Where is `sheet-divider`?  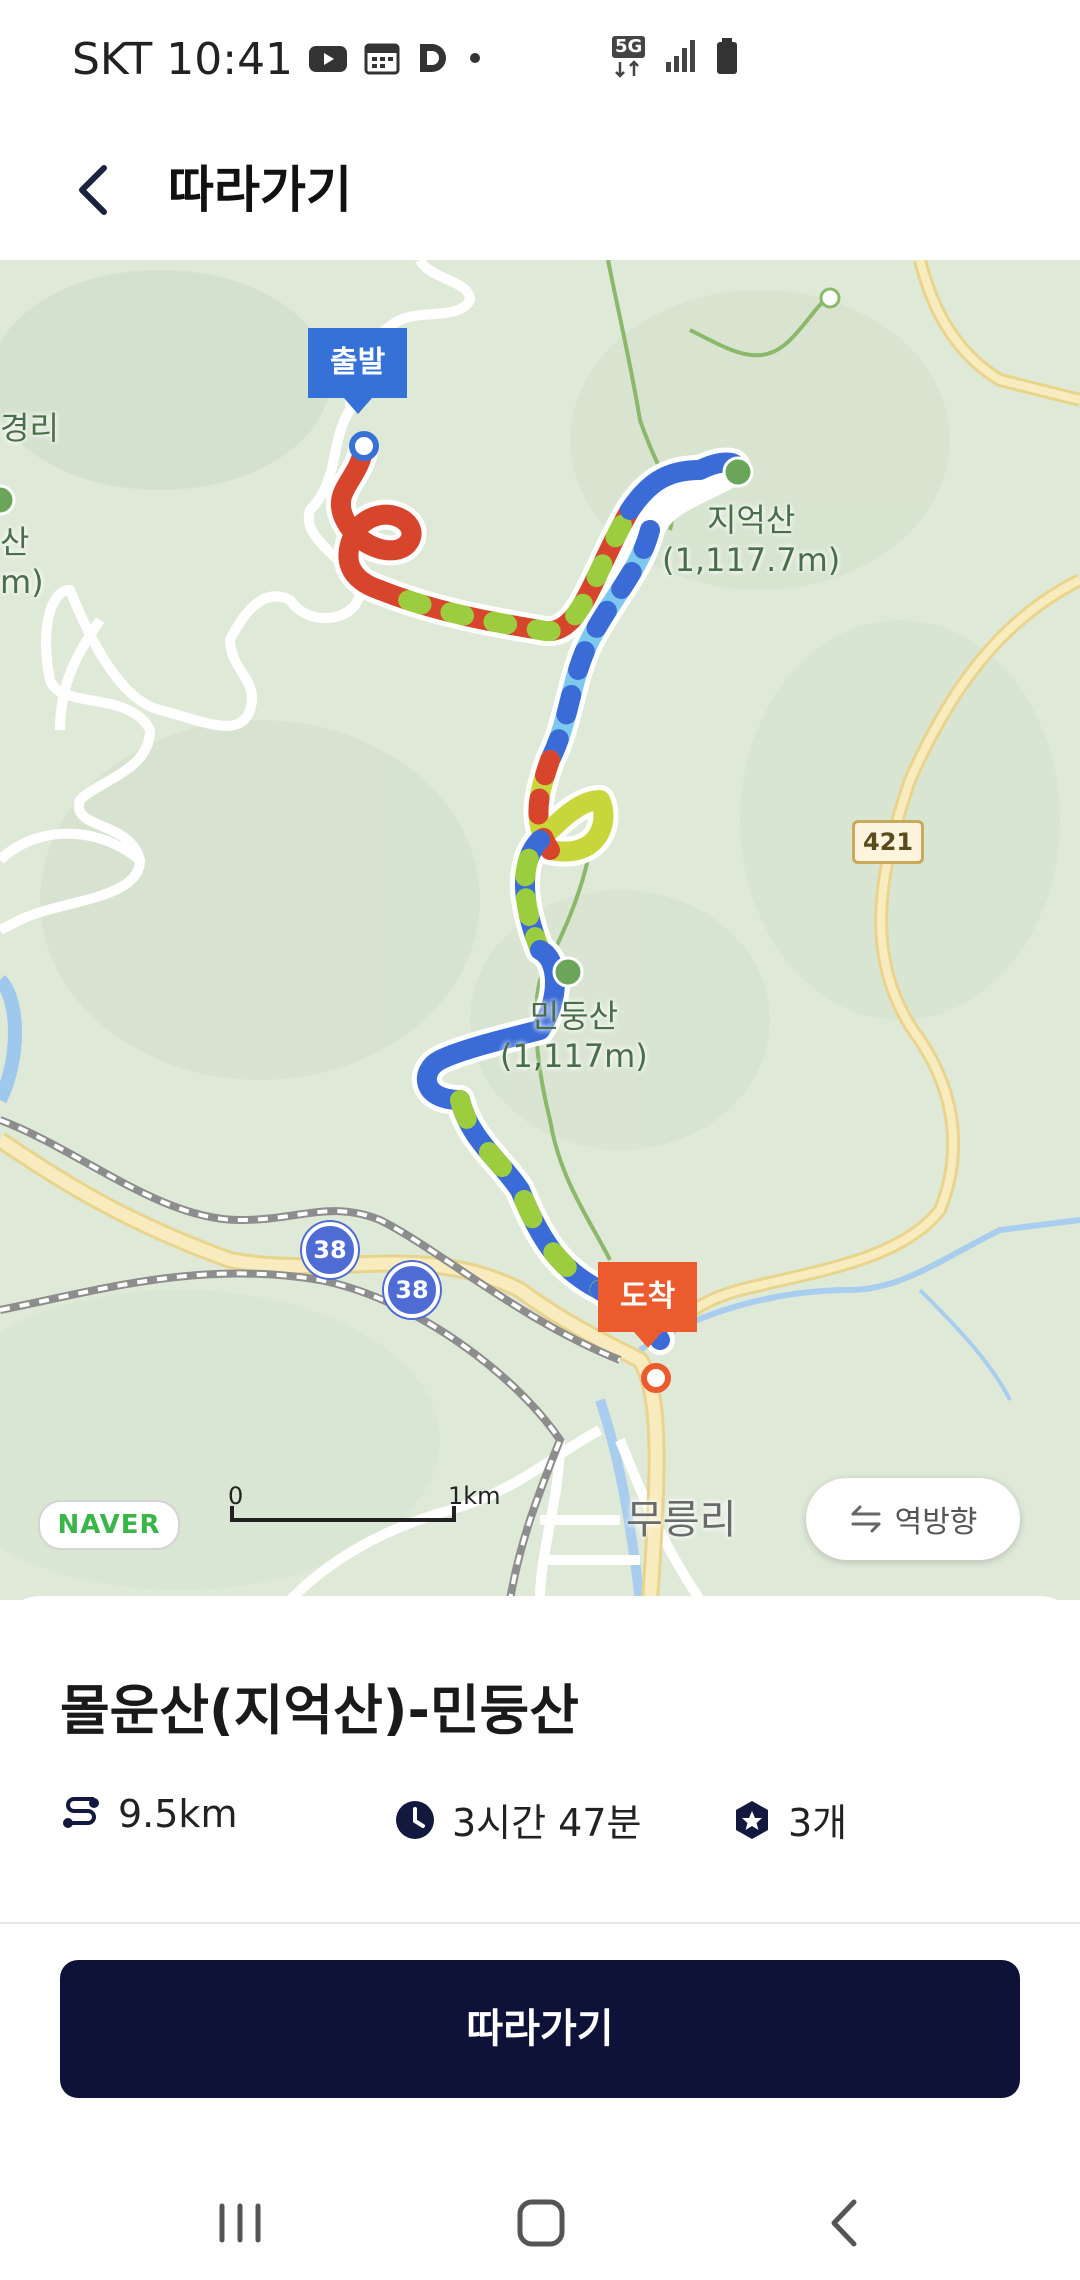
sheet-divider is located at coordinates (540, 1923).